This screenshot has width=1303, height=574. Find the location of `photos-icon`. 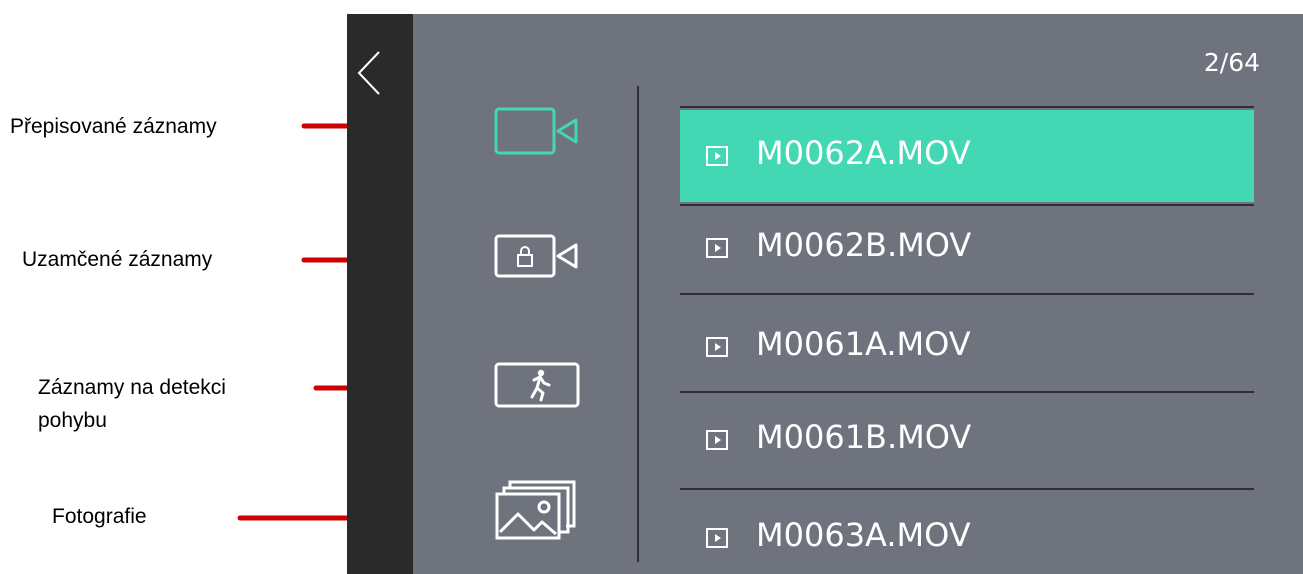

photos-icon is located at coordinates (537, 509).